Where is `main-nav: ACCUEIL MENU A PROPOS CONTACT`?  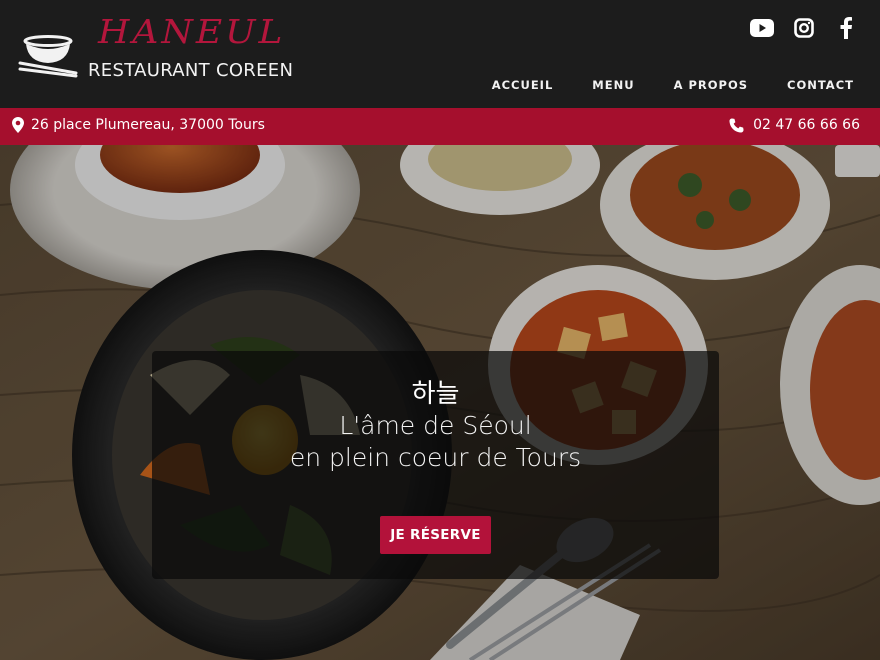 main-nav: ACCUEIL MENU A PROPOS CONTACT is located at coordinates (673, 85).